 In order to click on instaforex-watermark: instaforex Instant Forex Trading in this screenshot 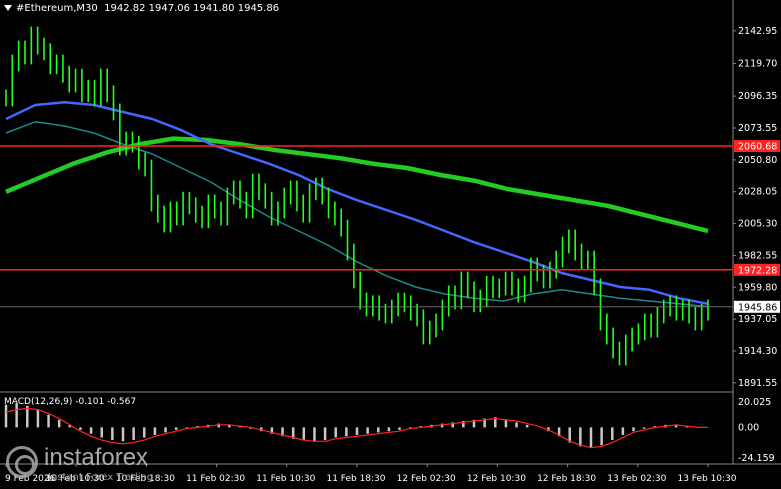, I will do `click(96, 465)`.